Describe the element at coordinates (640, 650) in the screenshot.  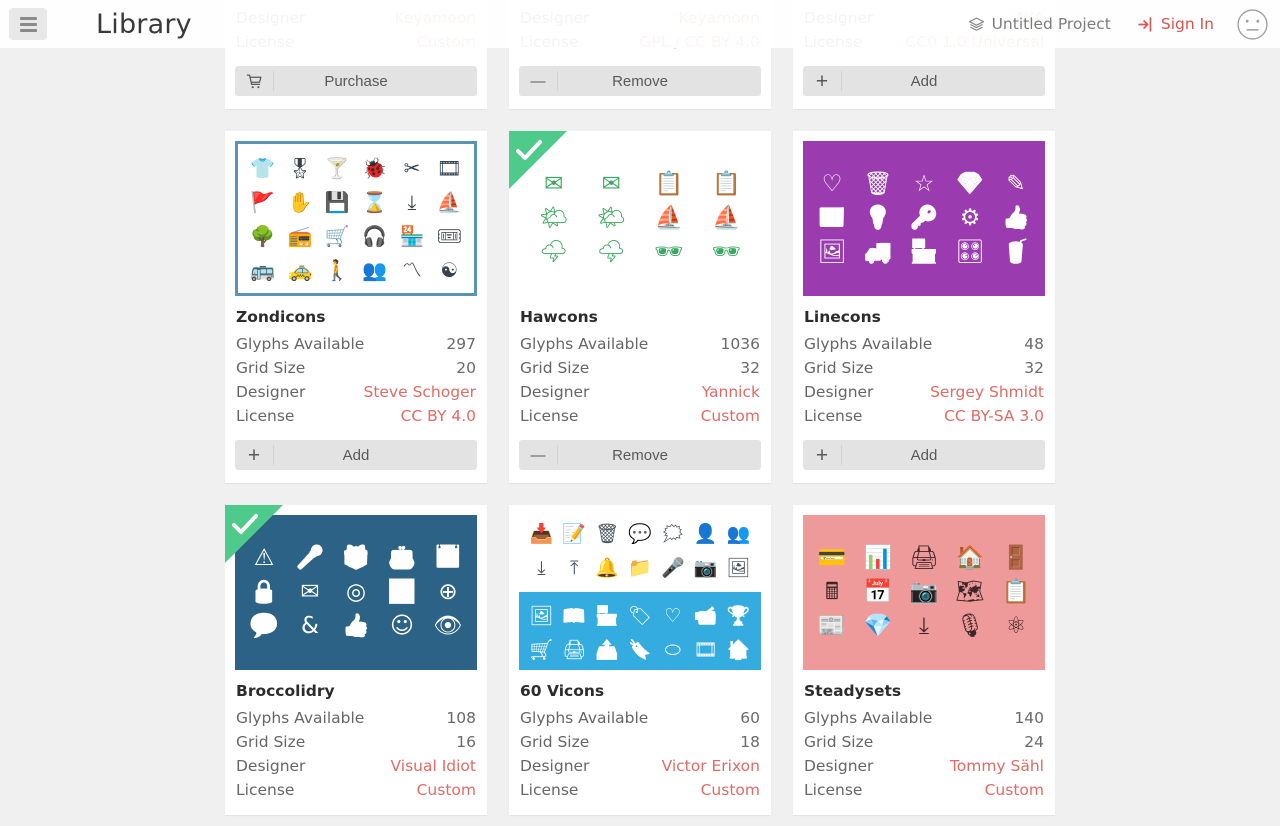
I see `icon-row: 🛒 🖨 📤 🔖 ⬭ 🎞 🏠` at that location.